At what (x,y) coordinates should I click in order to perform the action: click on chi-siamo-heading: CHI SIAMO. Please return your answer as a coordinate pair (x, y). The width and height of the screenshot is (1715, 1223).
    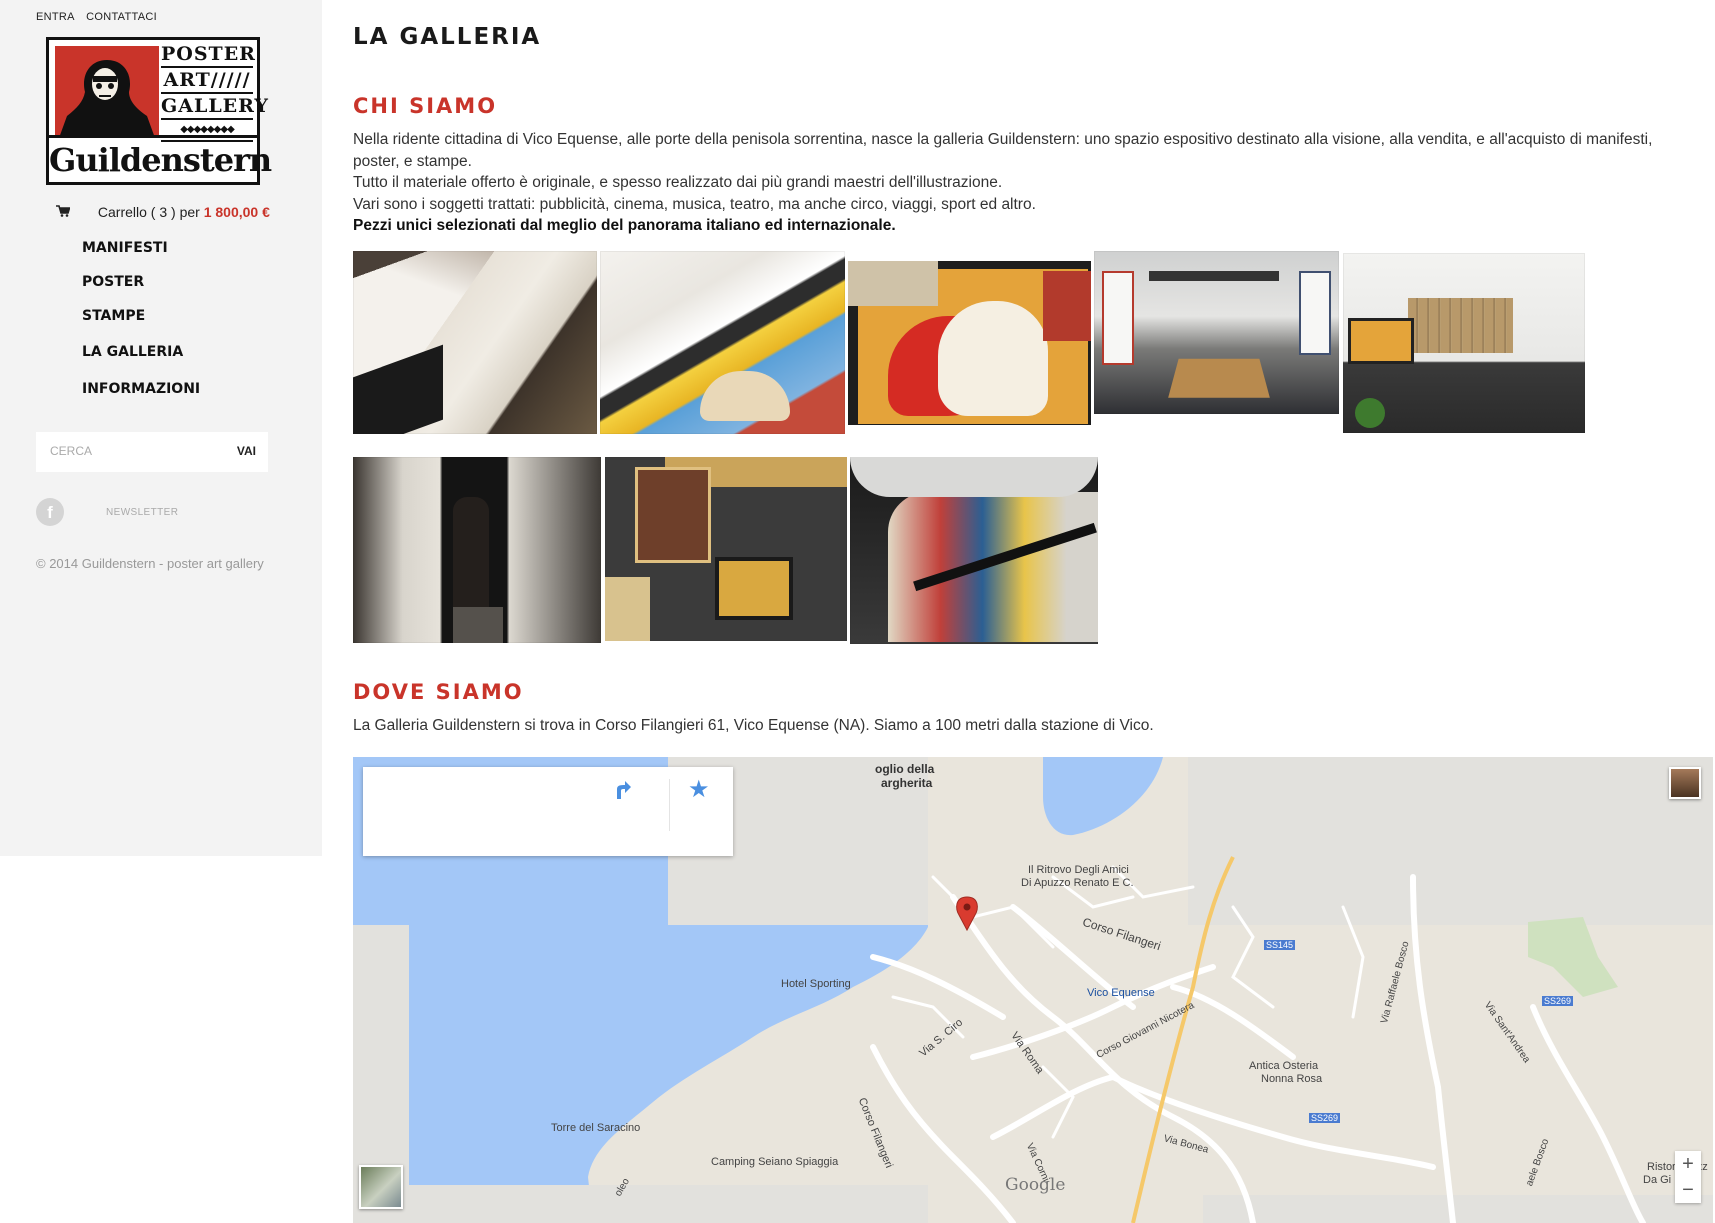
    Looking at the image, I should click on (425, 106).